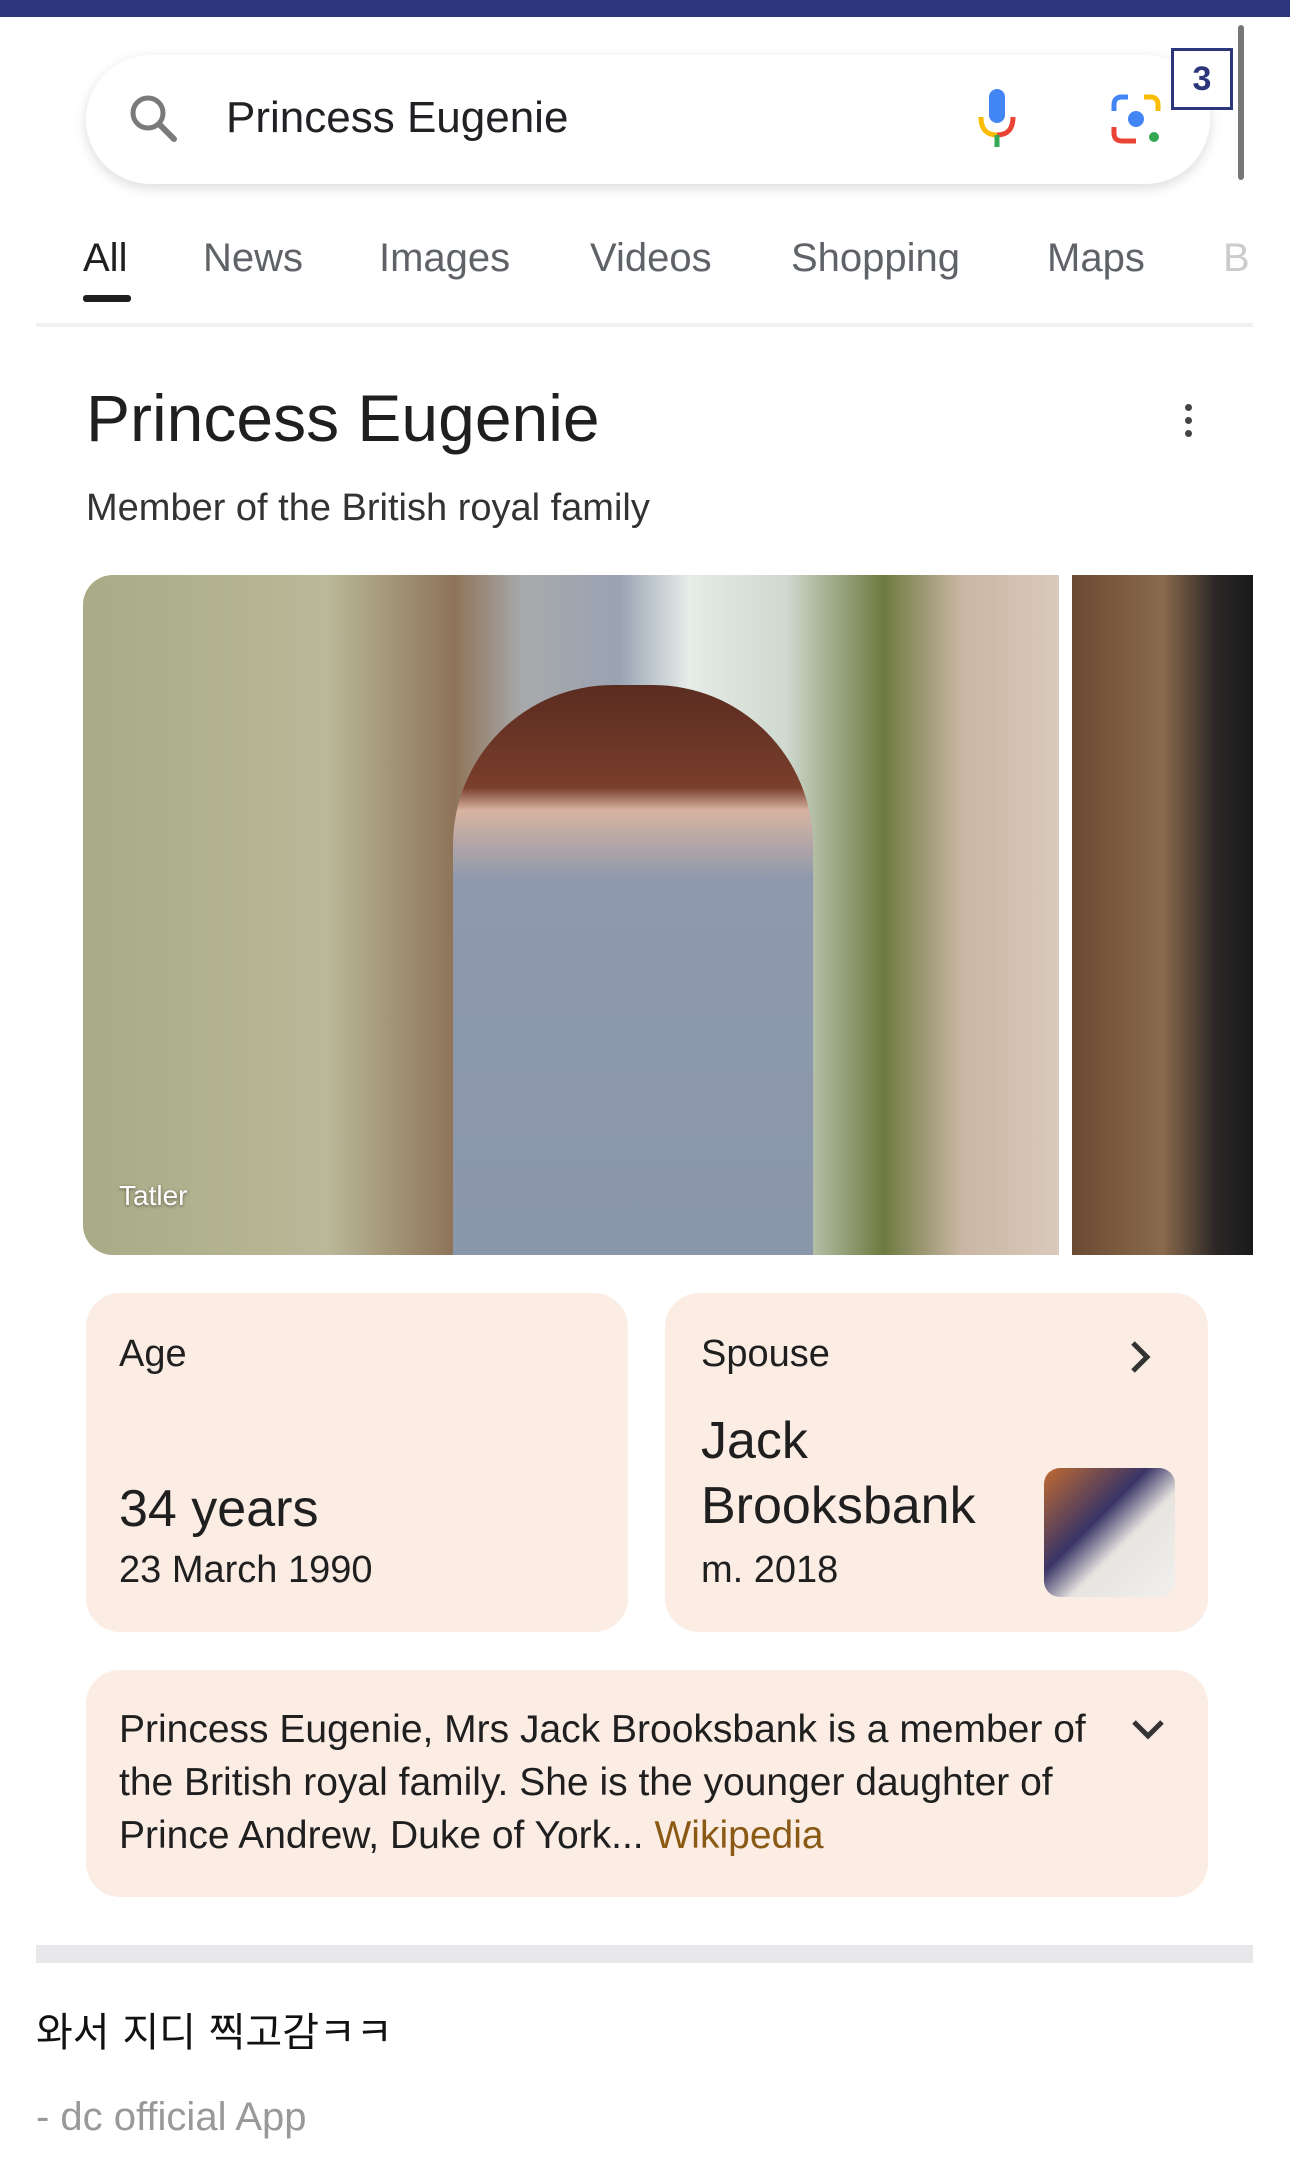 The image size is (1290, 2168). I want to click on person-figure, so click(633, 970).